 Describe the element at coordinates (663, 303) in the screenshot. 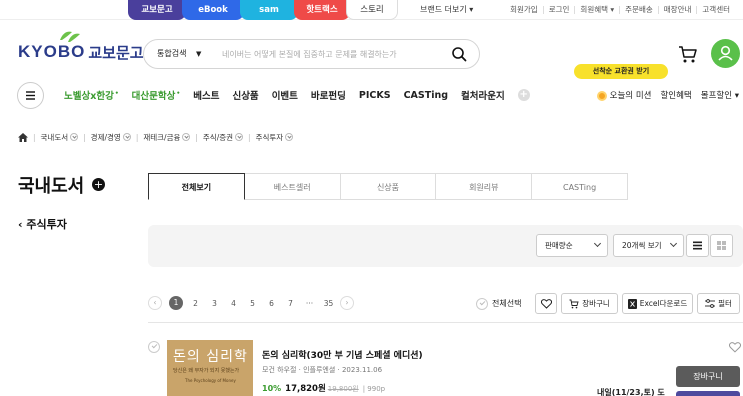

I see `excel-download-label: Excel다운로드` at that location.